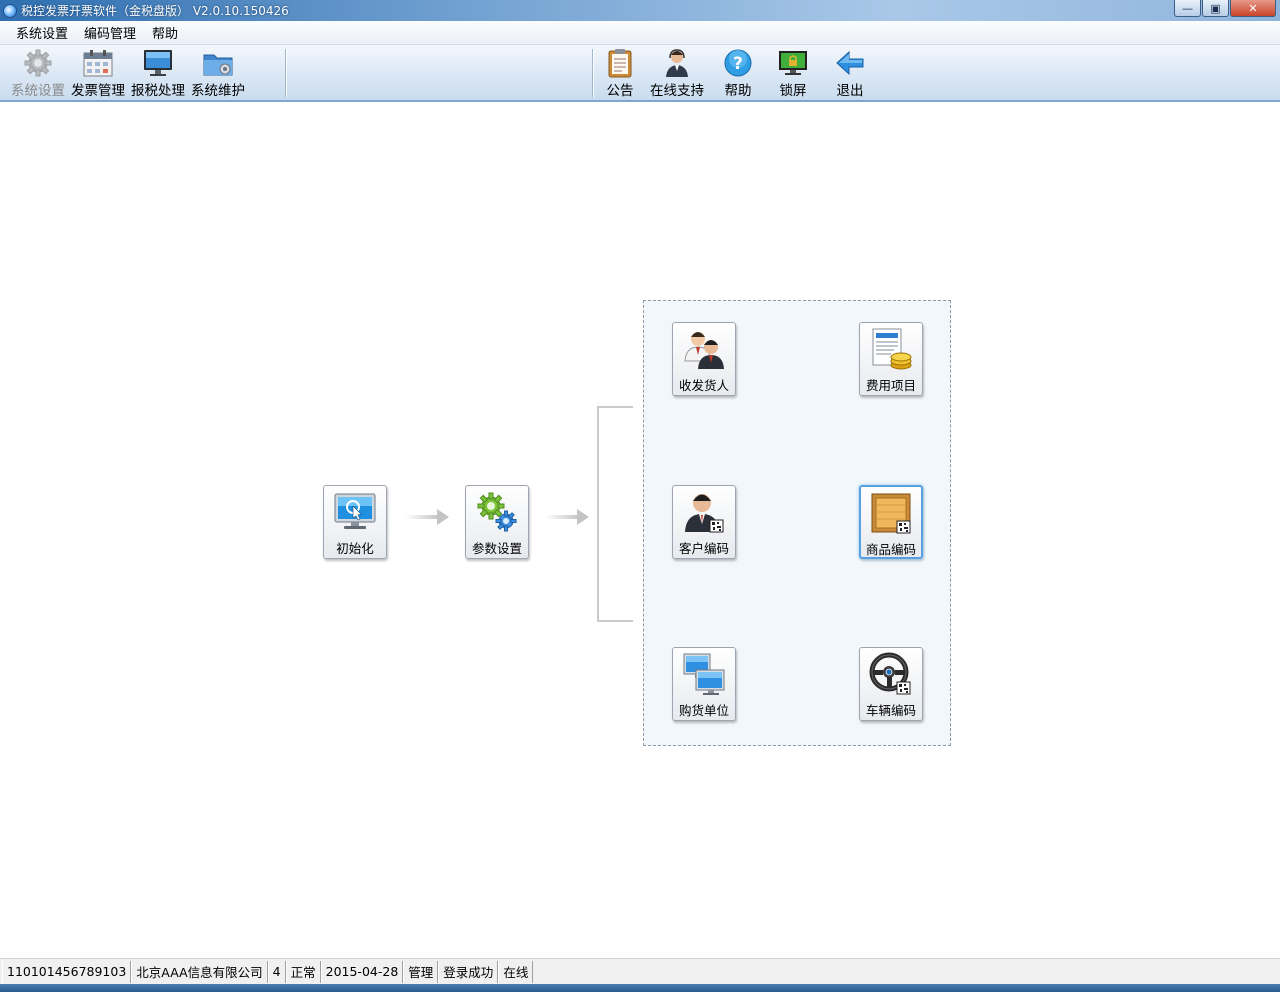  I want to click on maximize-button: ▣, so click(1215, 8).